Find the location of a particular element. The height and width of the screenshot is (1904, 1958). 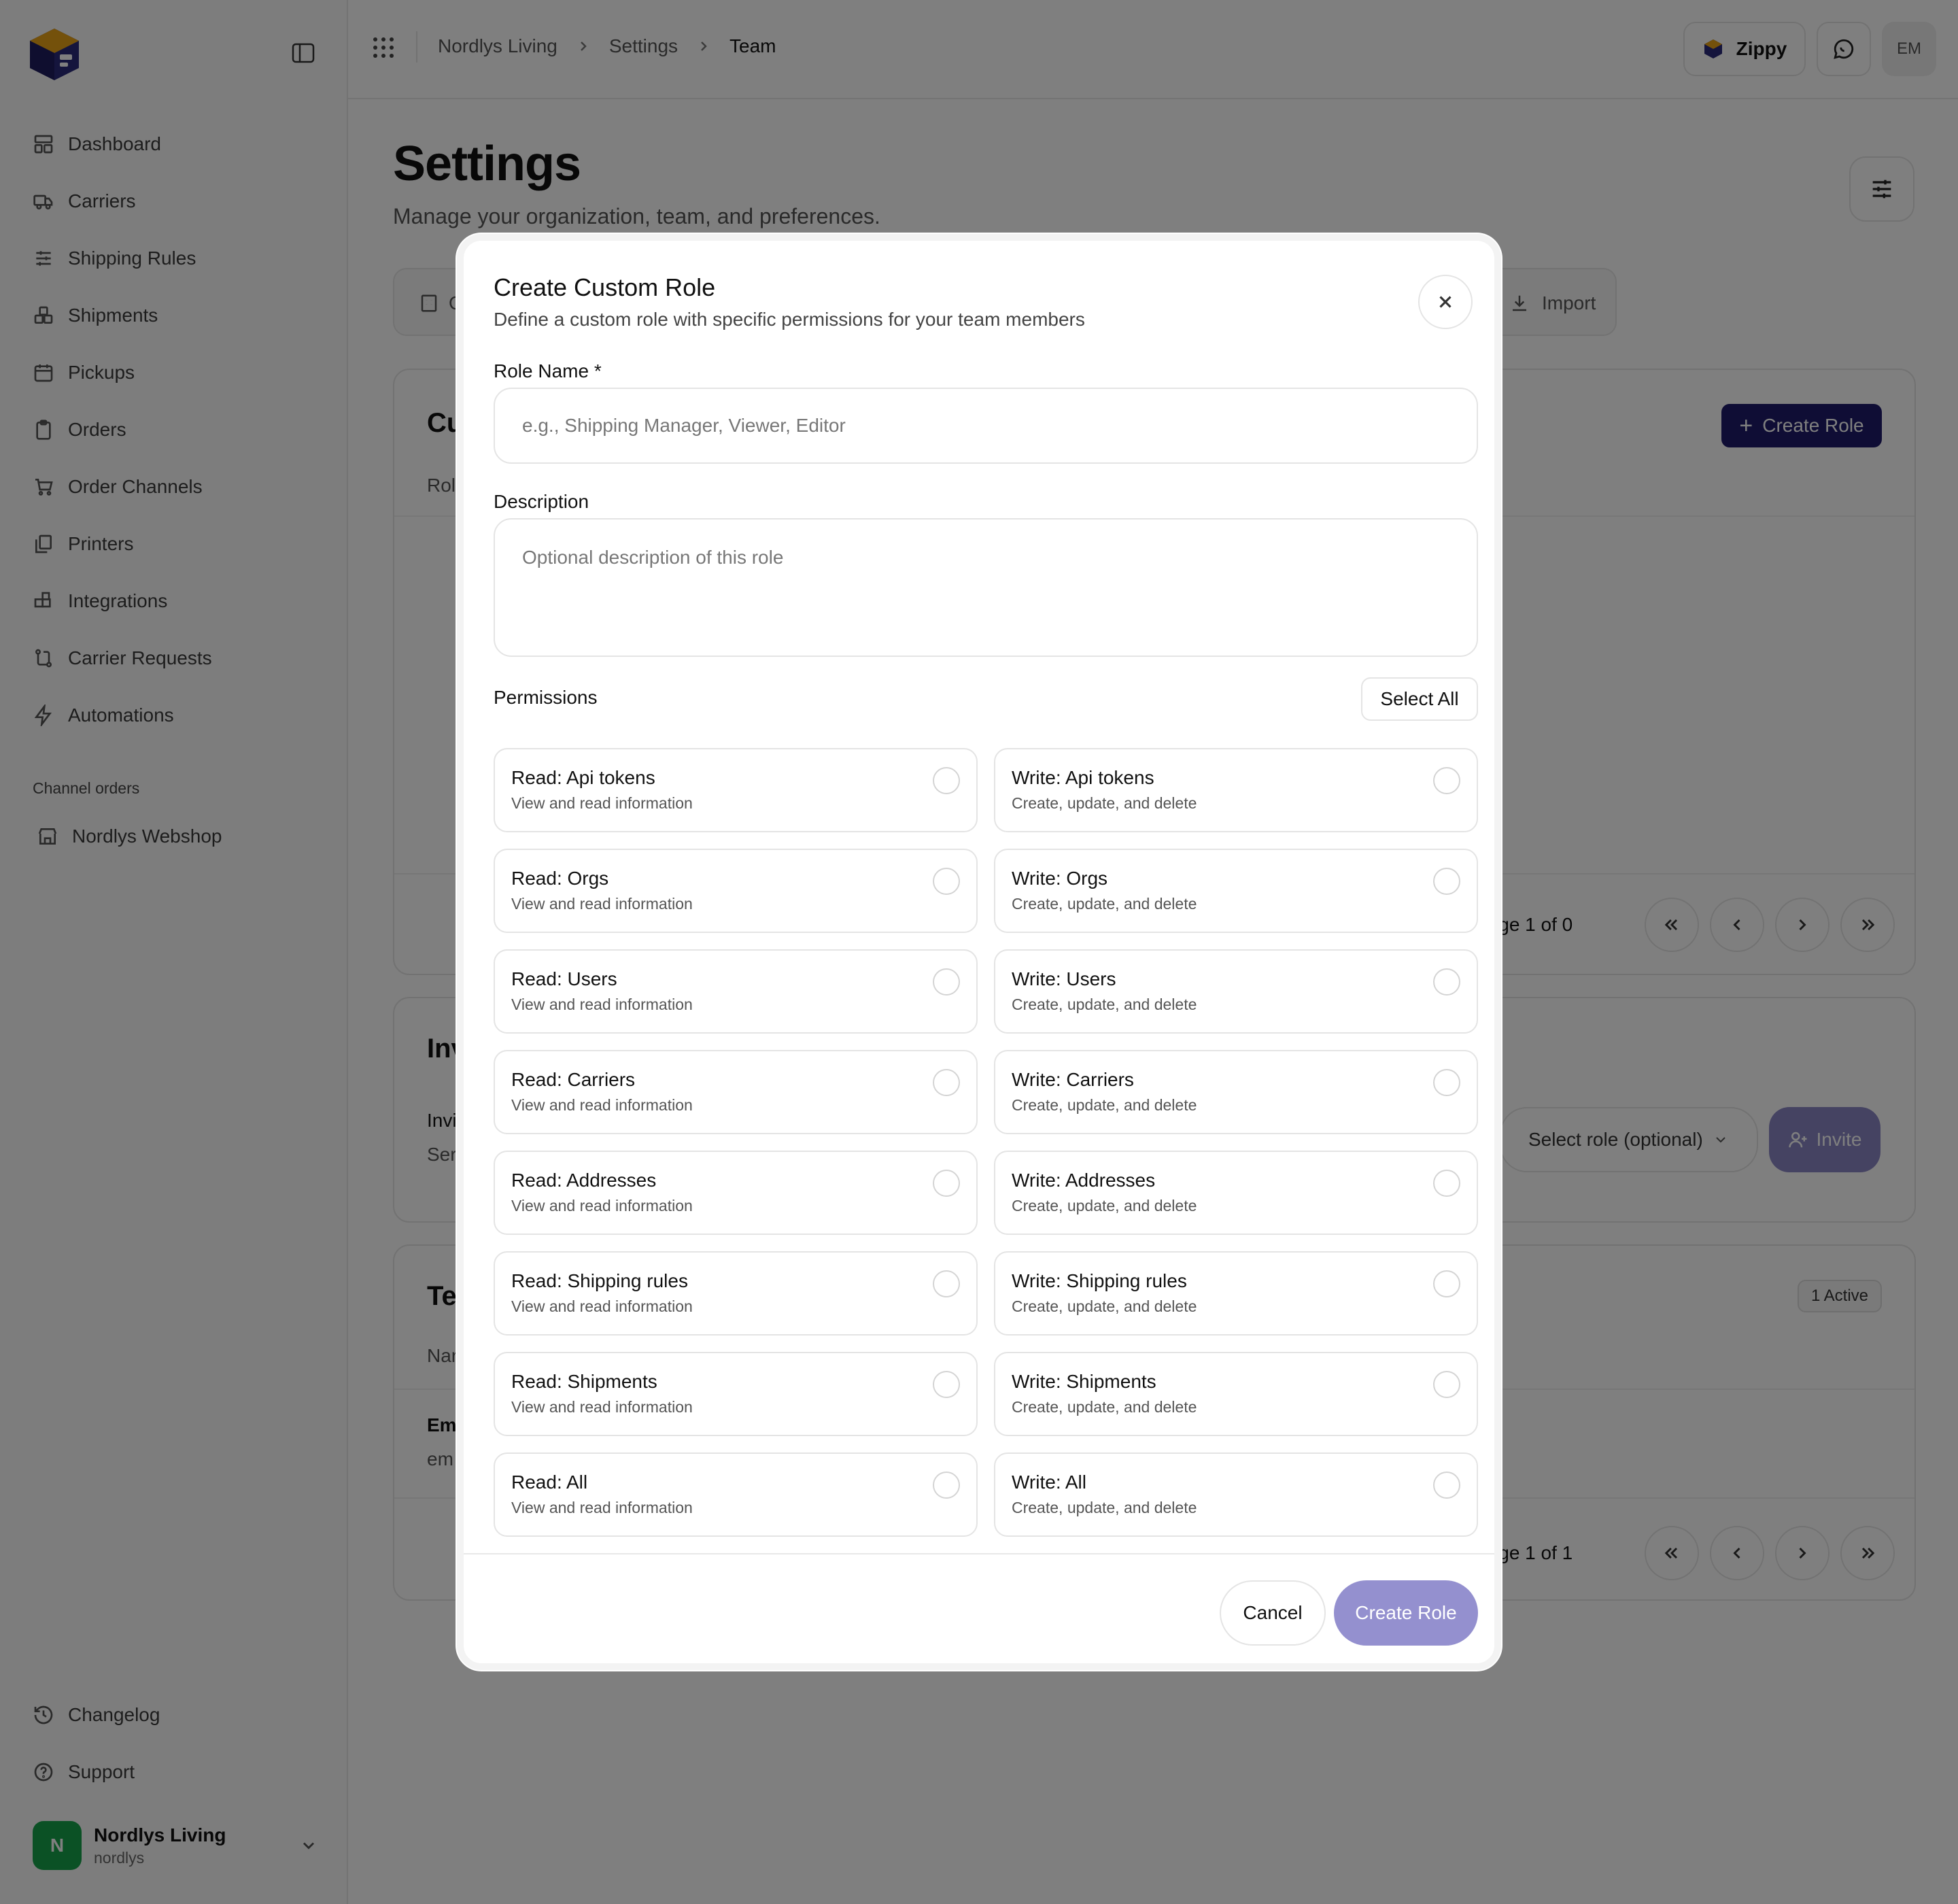

permission-title: Write: All is located at coordinates (1049, 1483).